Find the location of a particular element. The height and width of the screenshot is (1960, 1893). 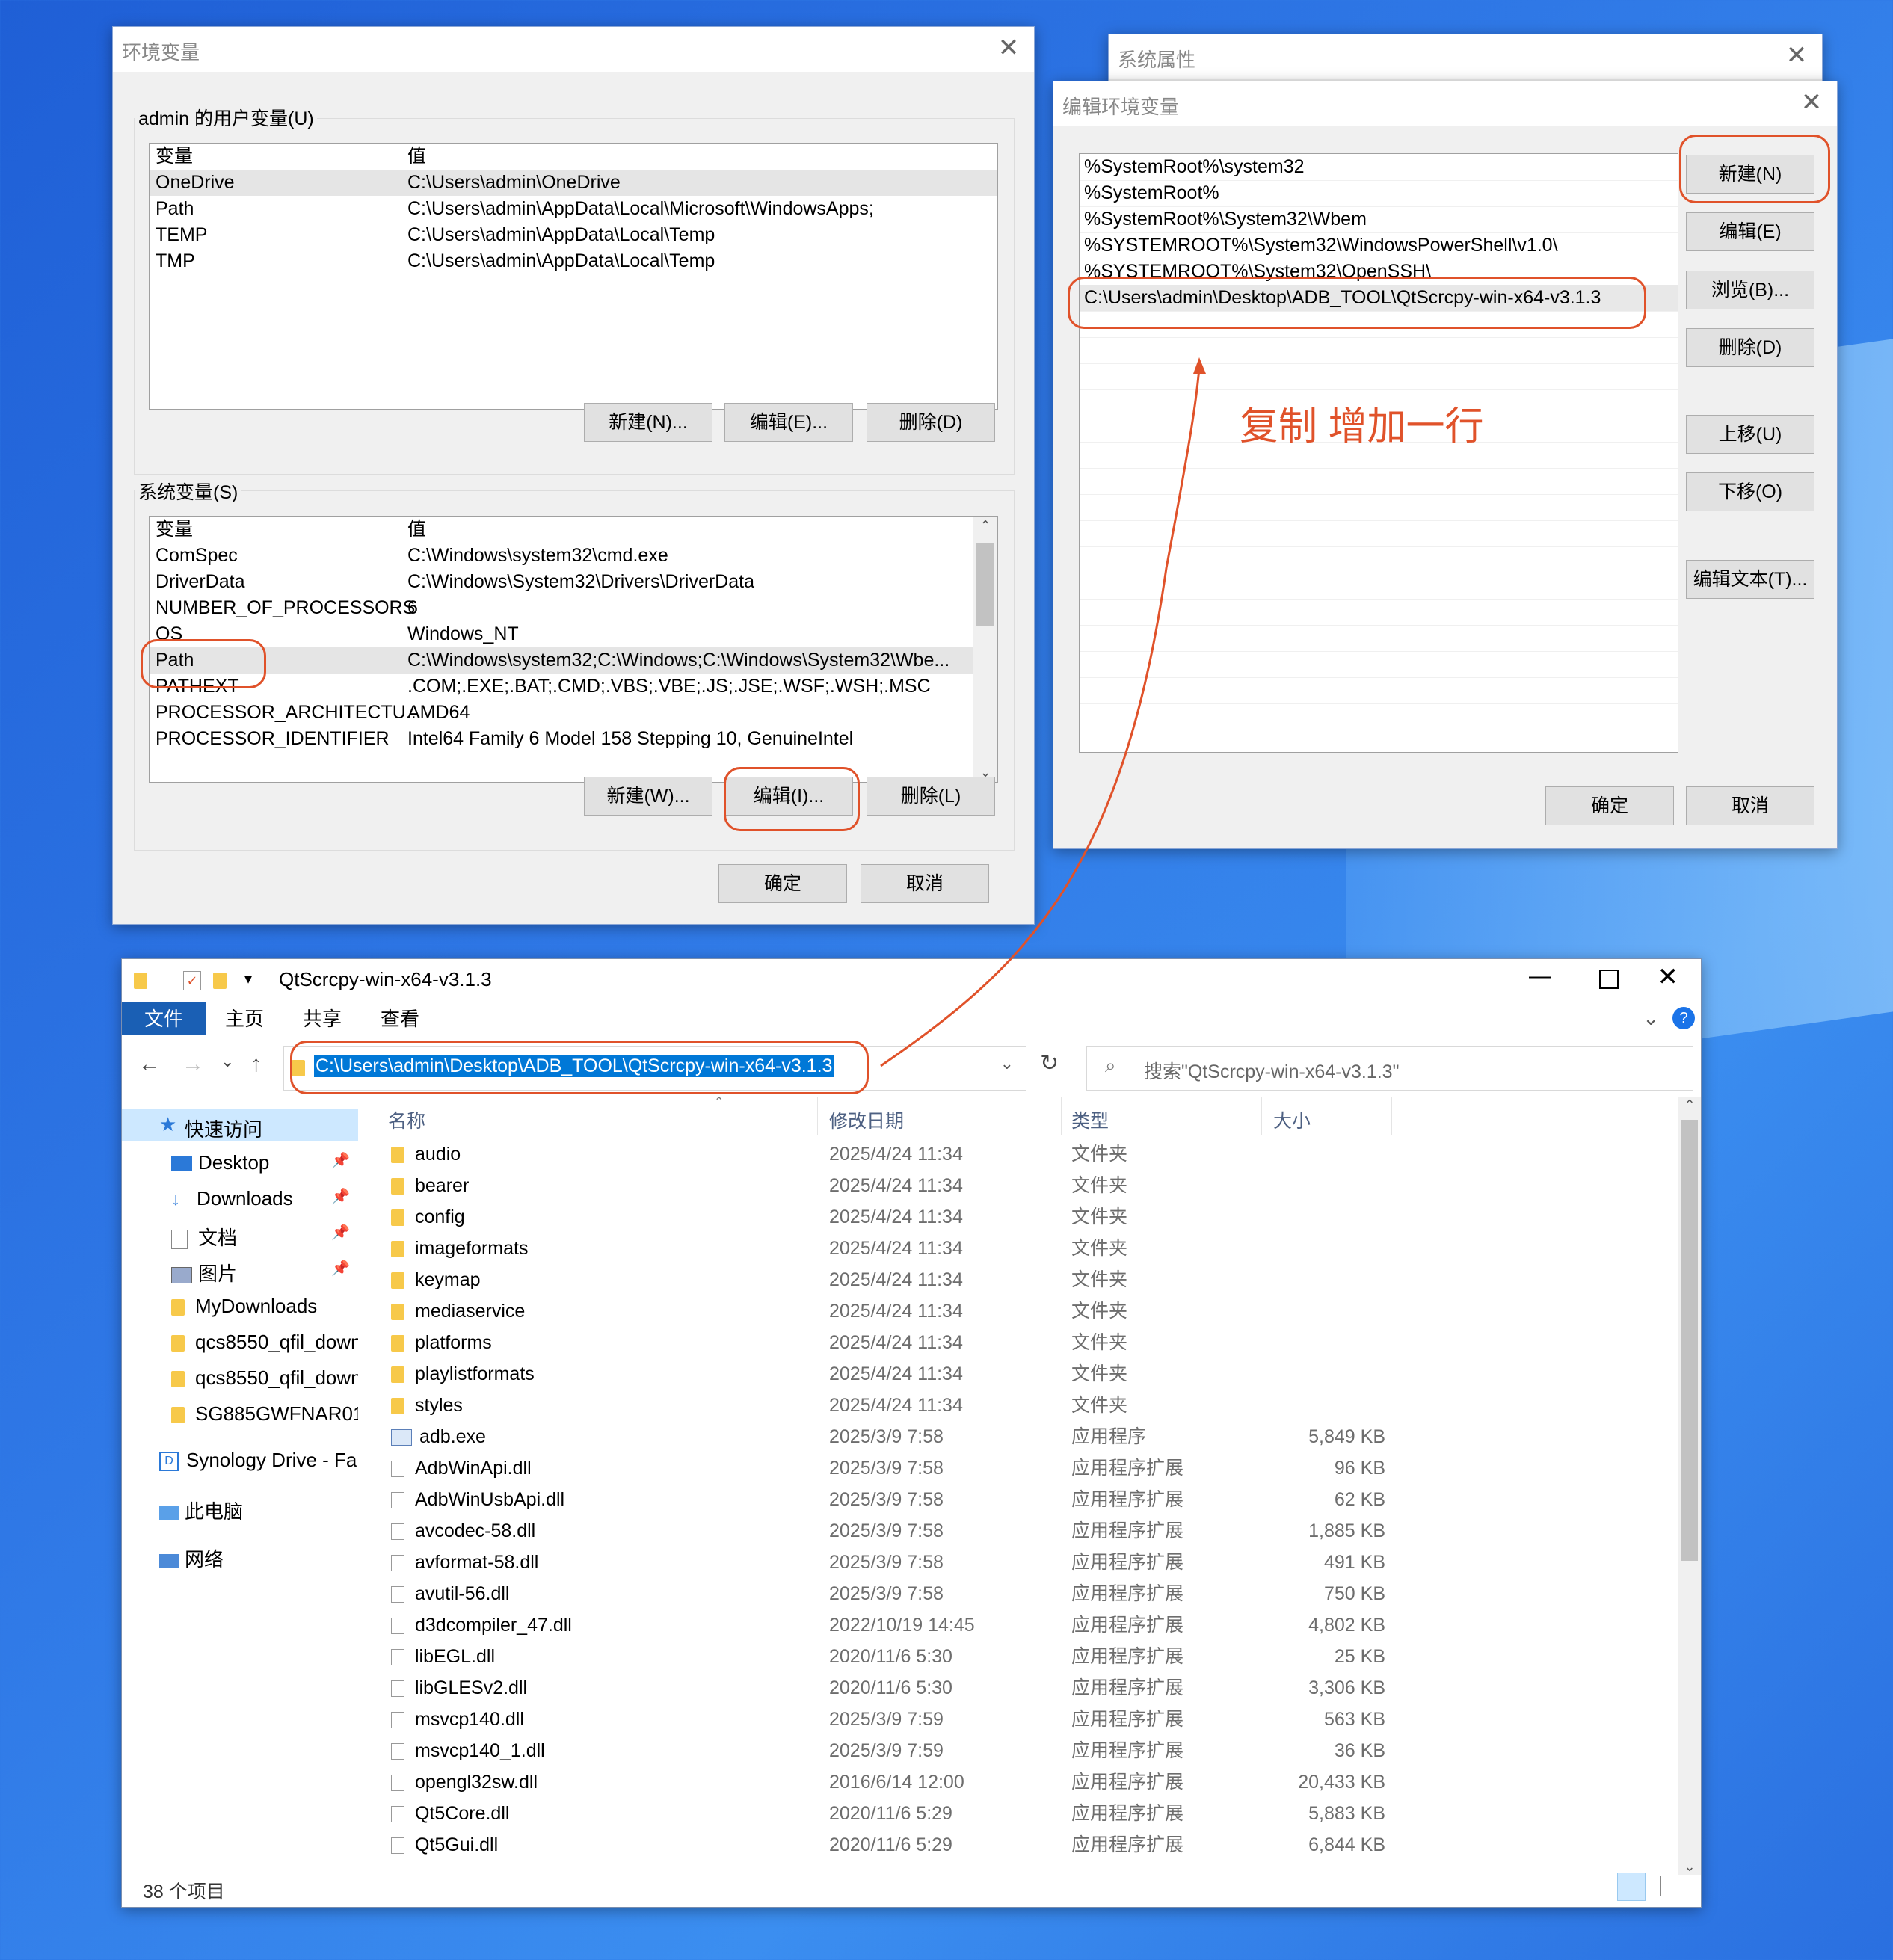

arrow-path is located at coordinates (1040, 717).